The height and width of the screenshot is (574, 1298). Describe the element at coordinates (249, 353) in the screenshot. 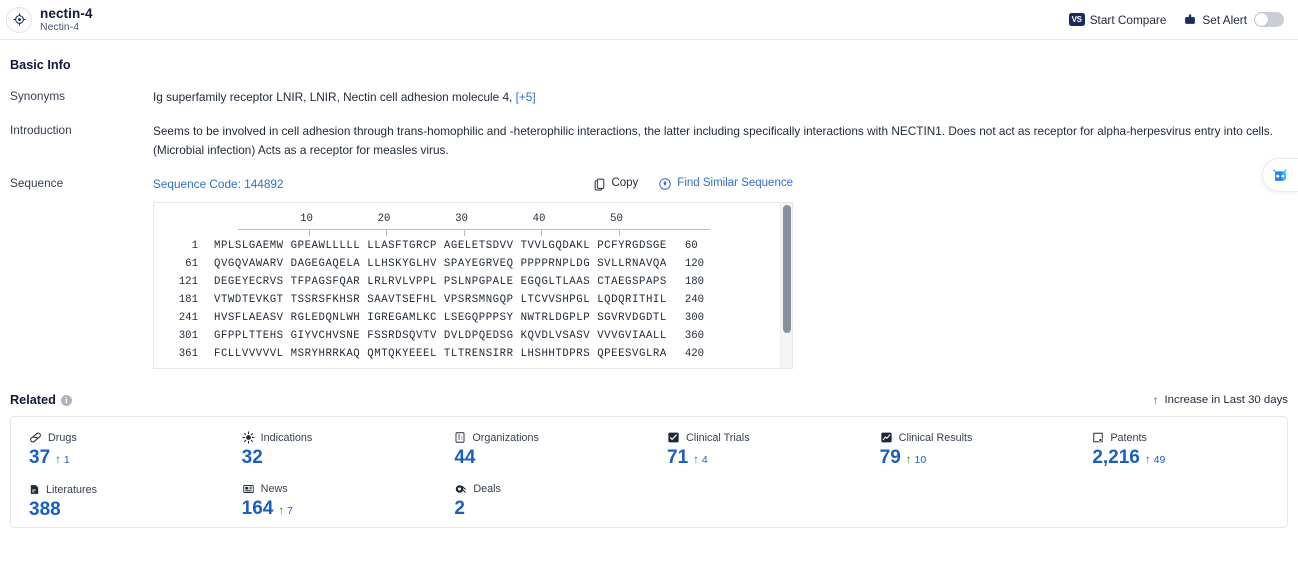

I see `sequence-chunk: FCLLVVVVVL` at that location.